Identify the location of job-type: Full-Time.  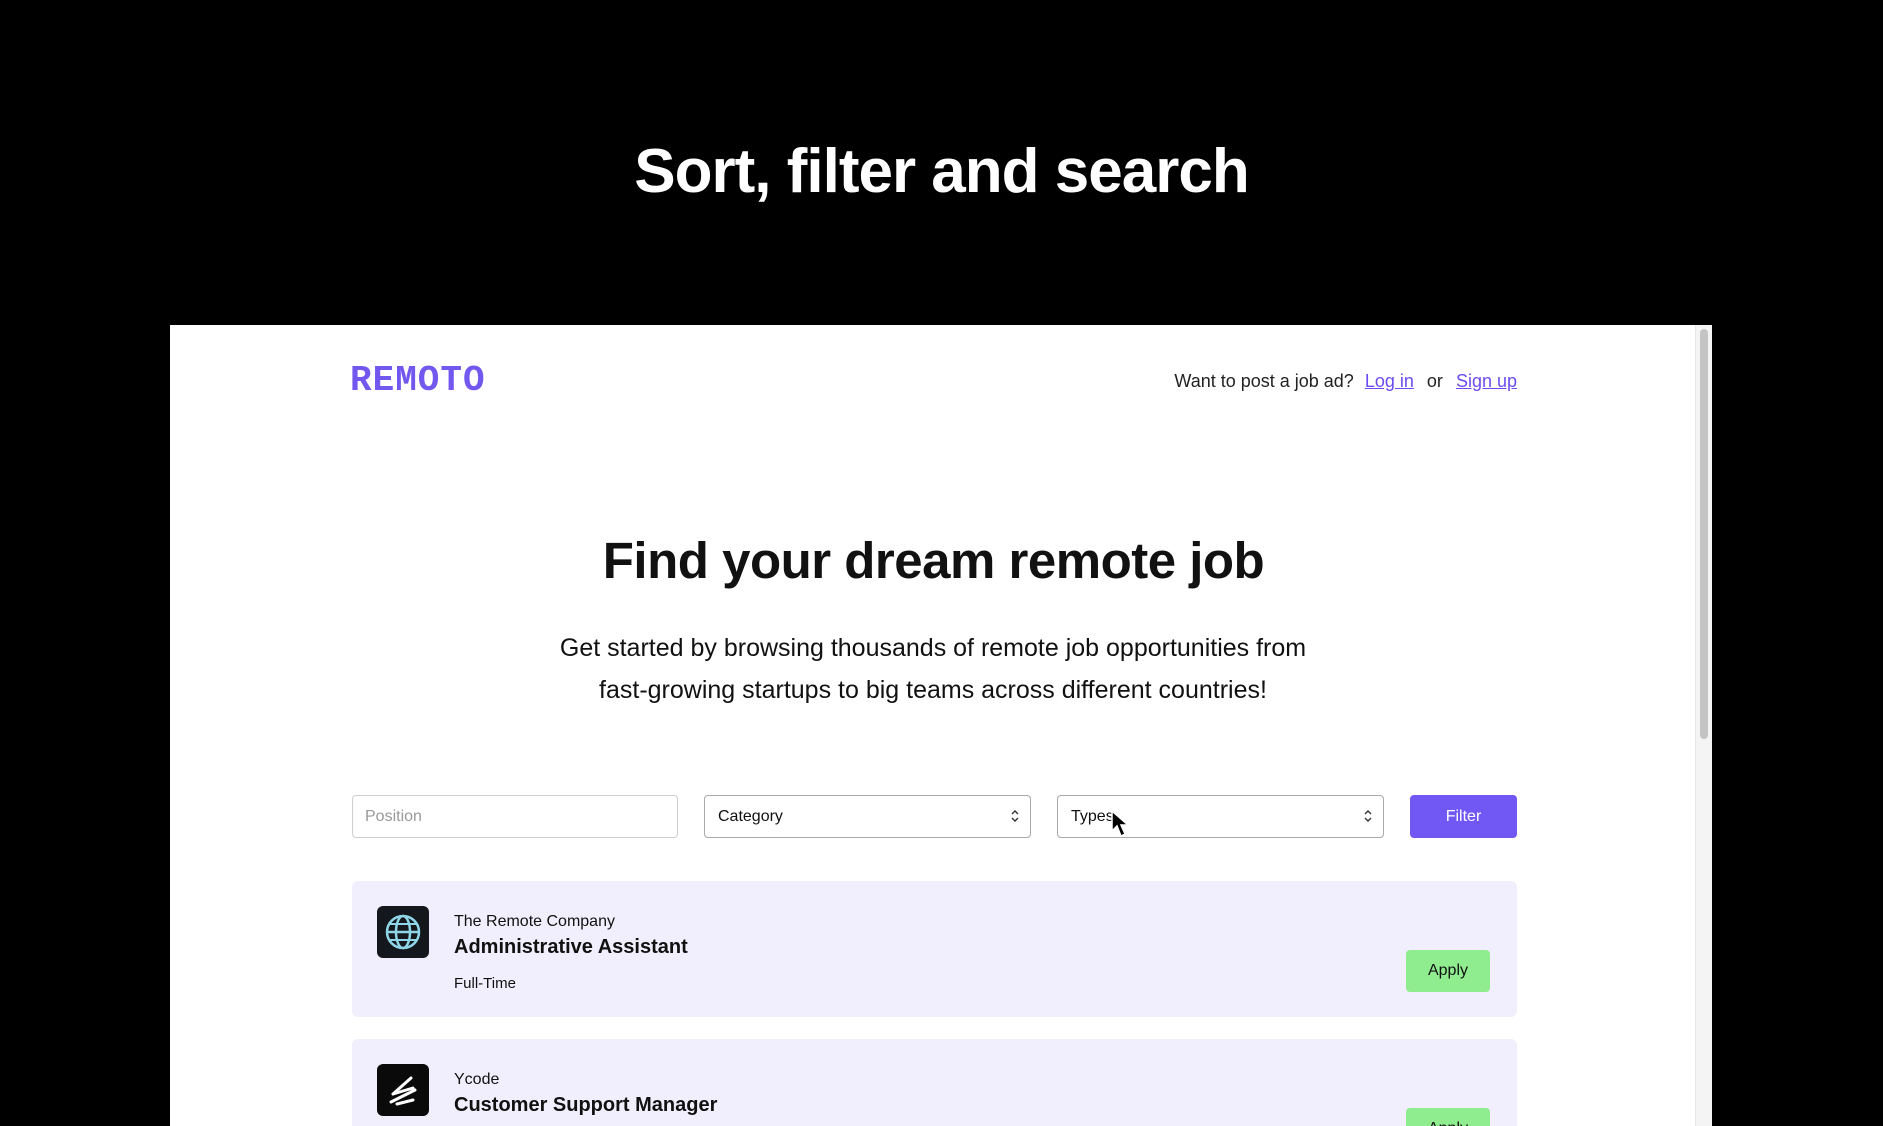
(485, 983).